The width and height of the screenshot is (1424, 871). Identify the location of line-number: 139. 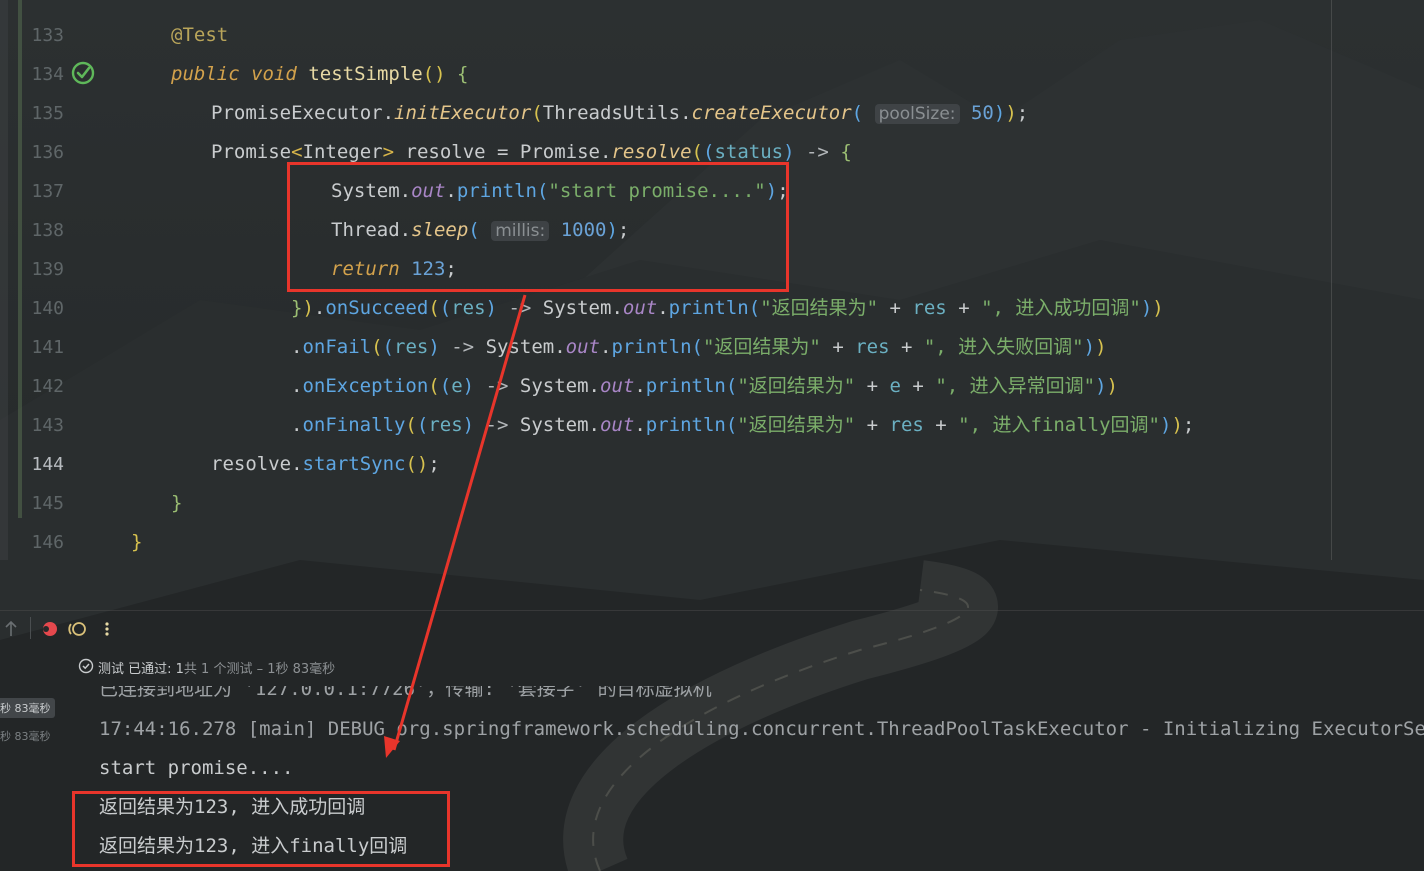
(47, 269).